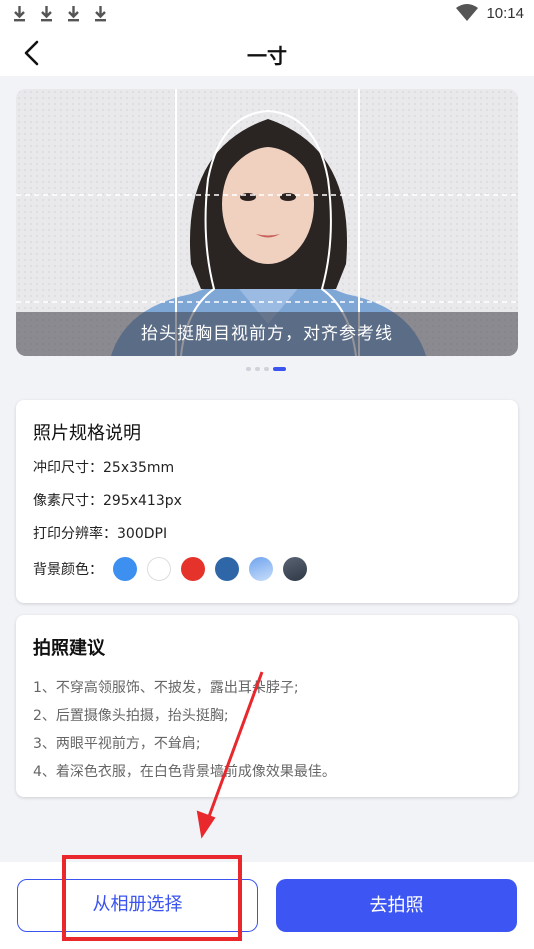  Describe the element at coordinates (87, 433) in the screenshot. I see `spec-card-title: 照片规格说明` at that location.